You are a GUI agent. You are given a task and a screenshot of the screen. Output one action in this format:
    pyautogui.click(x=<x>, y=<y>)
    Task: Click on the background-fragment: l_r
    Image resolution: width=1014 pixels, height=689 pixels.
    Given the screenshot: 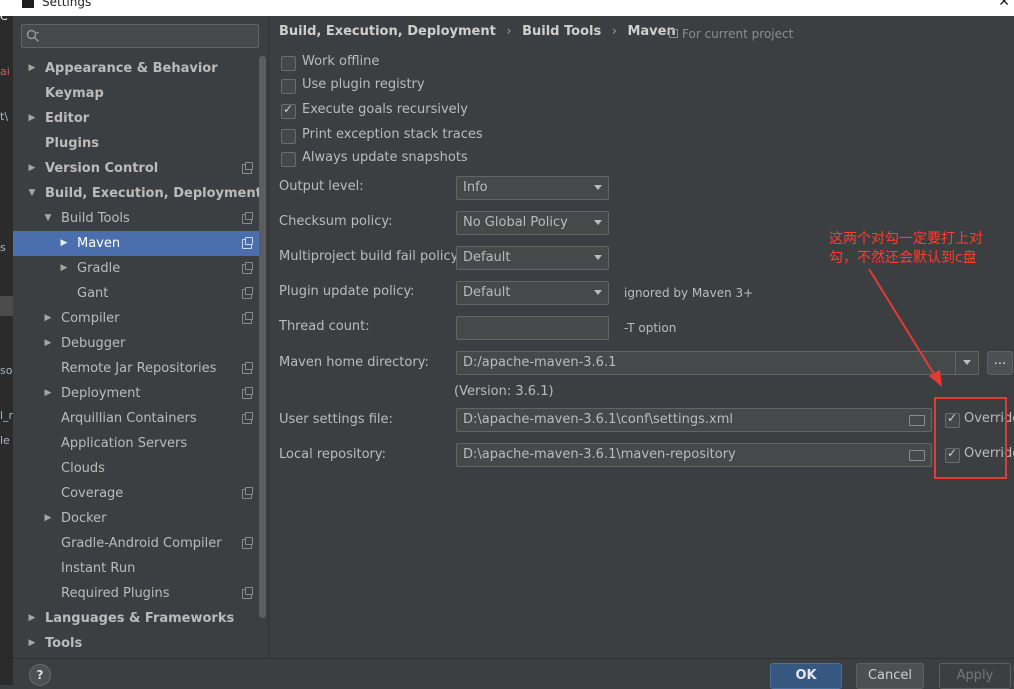 What is the action you would take?
    pyautogui.click(x=7, y=415)
    